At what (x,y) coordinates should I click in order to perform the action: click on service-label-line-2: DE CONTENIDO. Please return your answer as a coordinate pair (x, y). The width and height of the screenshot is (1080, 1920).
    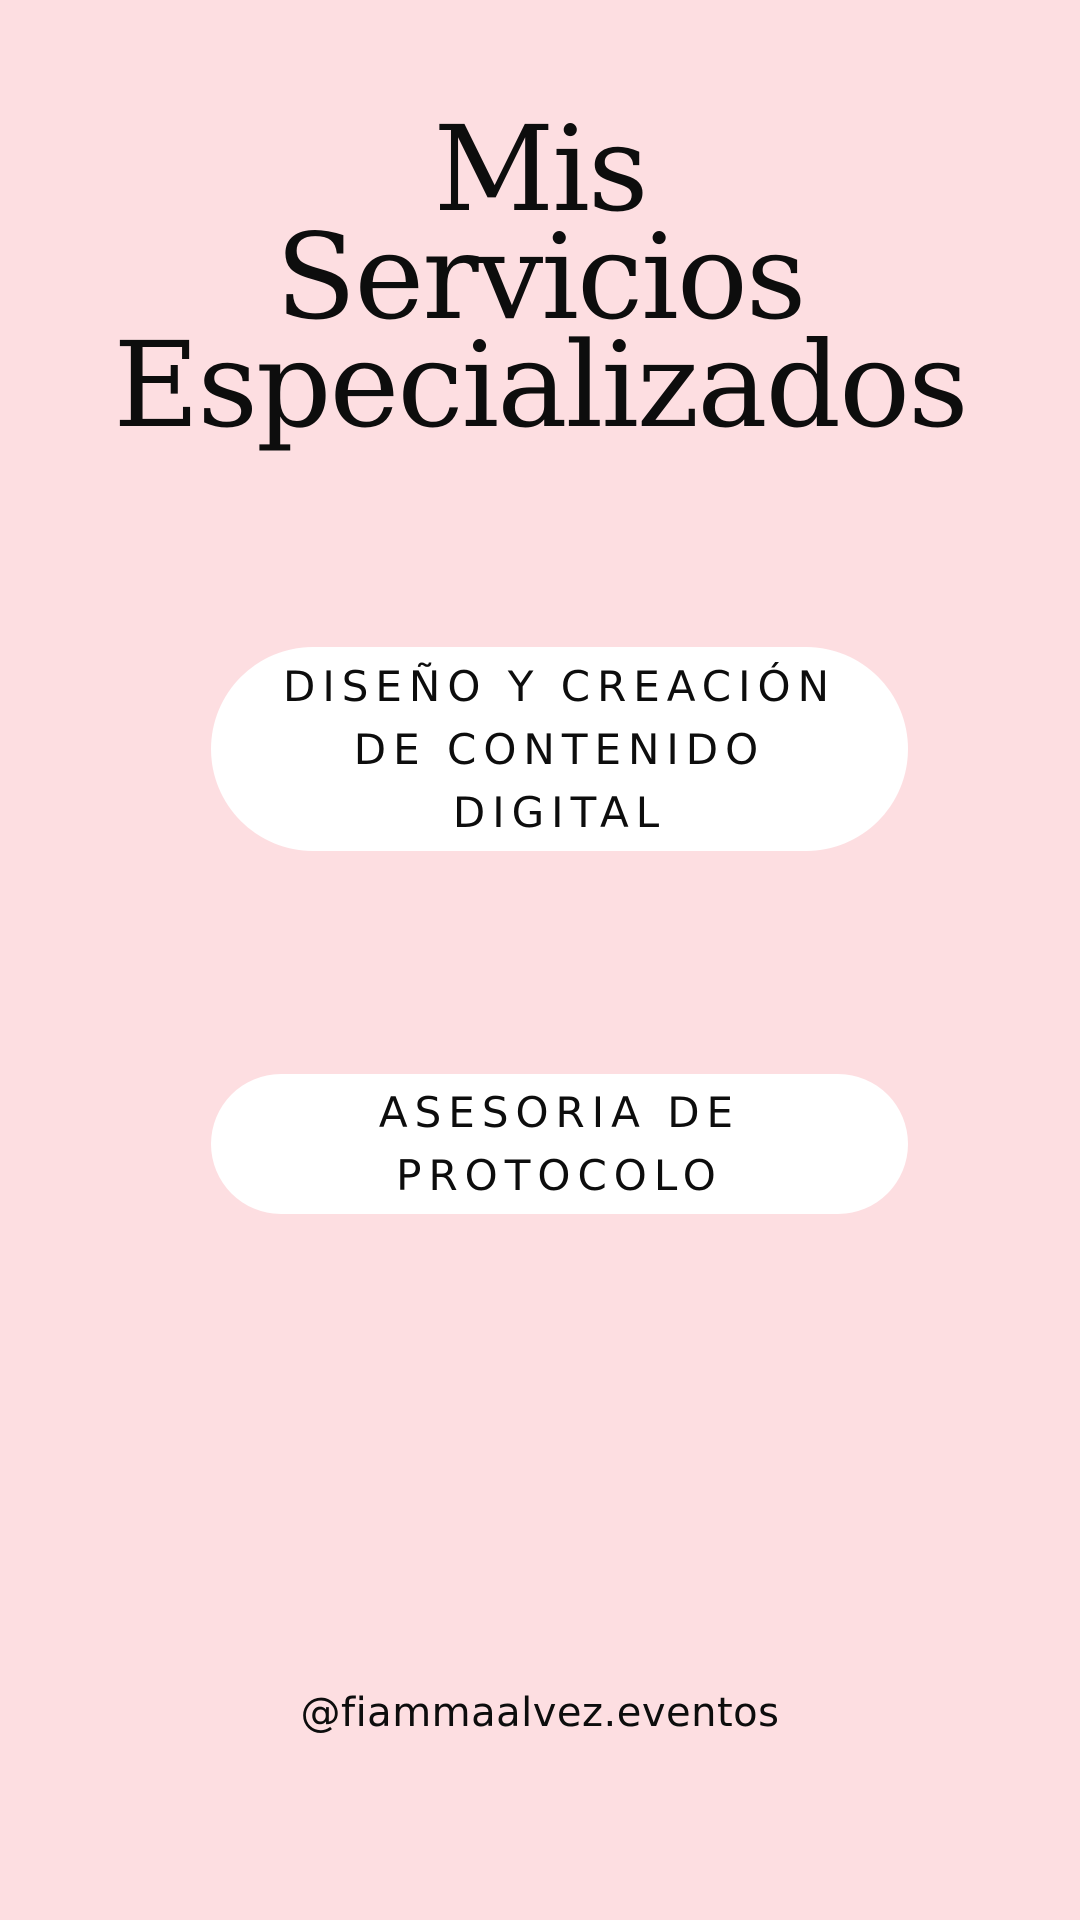
    Looking at the image, I should click on (559, 749).